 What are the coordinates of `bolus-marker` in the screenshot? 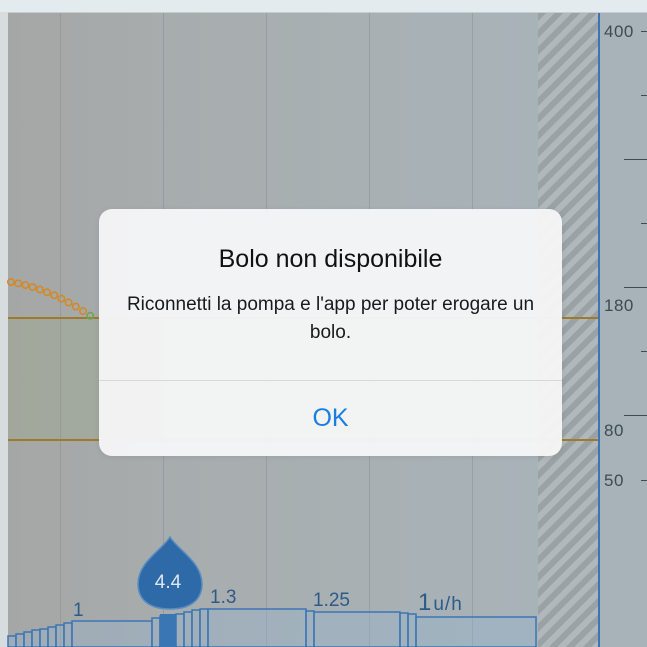 It's located at (168, 630).